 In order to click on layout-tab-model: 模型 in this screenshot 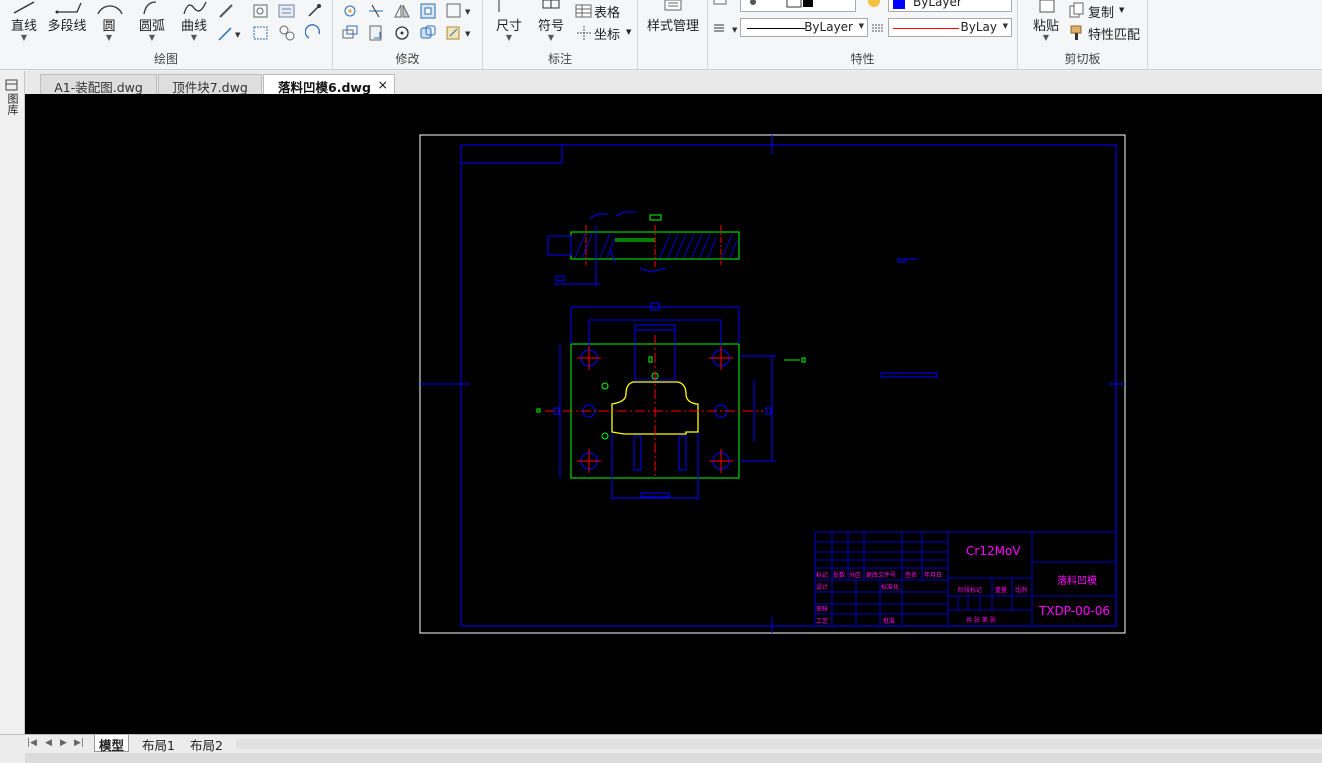, I will do `click(112, 744)`.